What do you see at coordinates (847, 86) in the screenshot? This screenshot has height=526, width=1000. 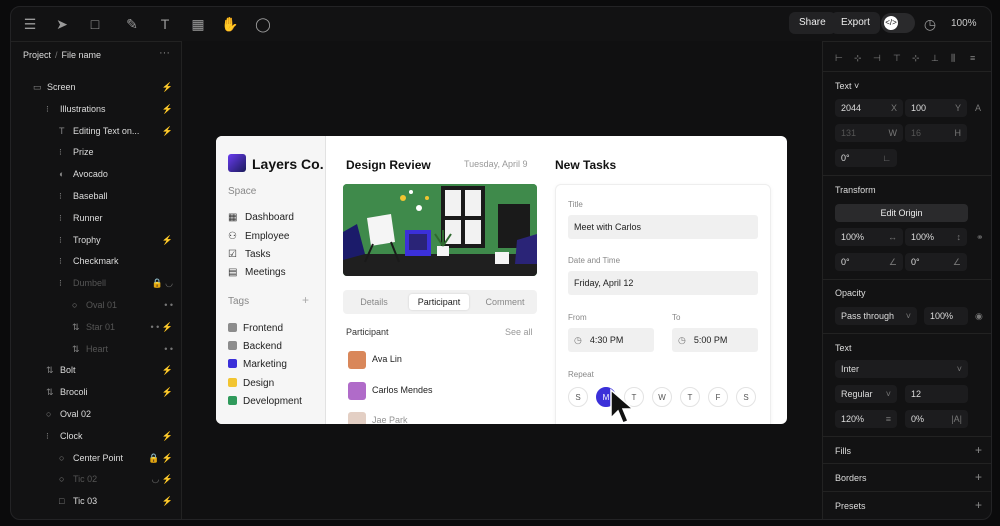 I see `text-section-title: Text ˅` at bounding box center [847, 86].